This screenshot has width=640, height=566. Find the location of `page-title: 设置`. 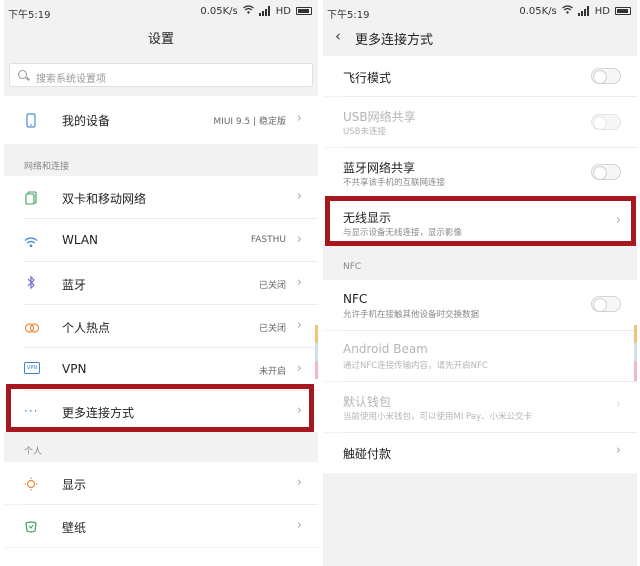

page-title: 设置 is located at coordinates (160, 39).